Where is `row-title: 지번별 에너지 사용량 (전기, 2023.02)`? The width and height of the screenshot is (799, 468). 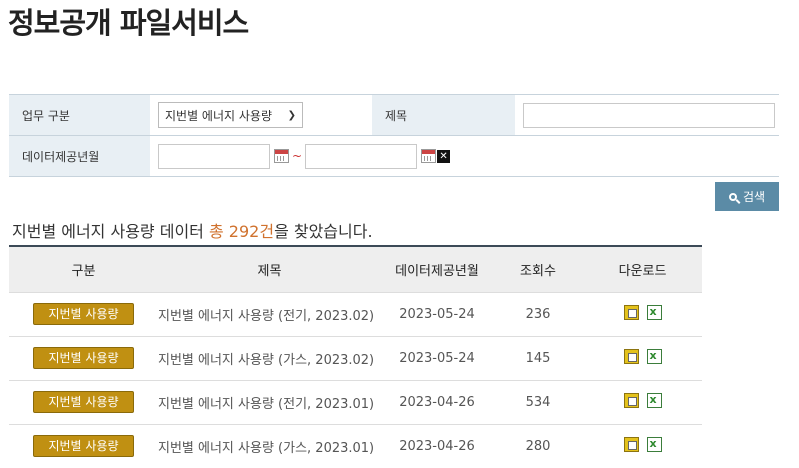 row-title: 지번별 에너지 사용량 (전기, 2023.02) is located at coordinates (269, 314).